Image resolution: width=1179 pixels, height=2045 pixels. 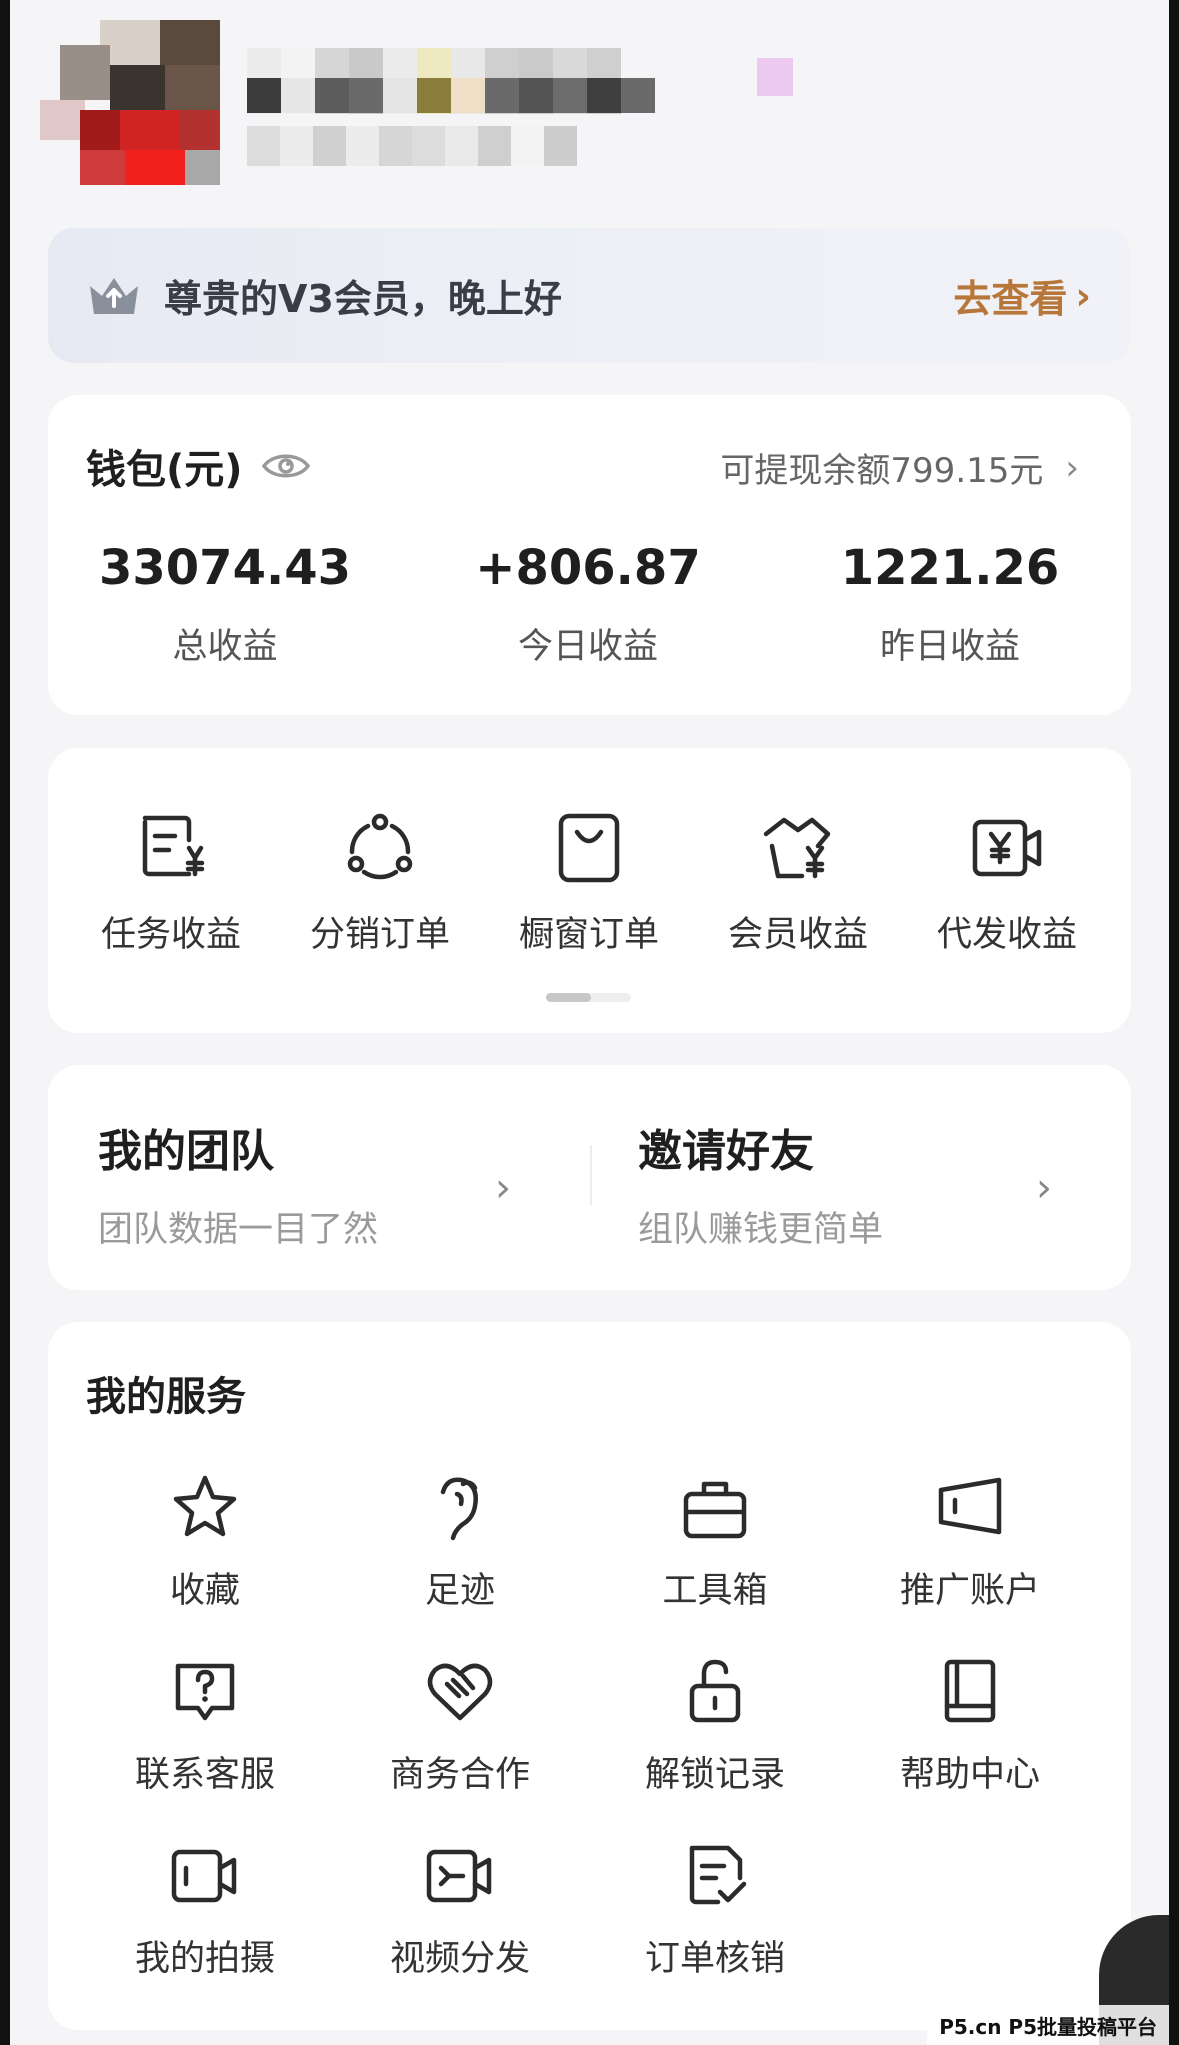 I want to click on action-label: 代发收益, so click(x=1006, y=935).